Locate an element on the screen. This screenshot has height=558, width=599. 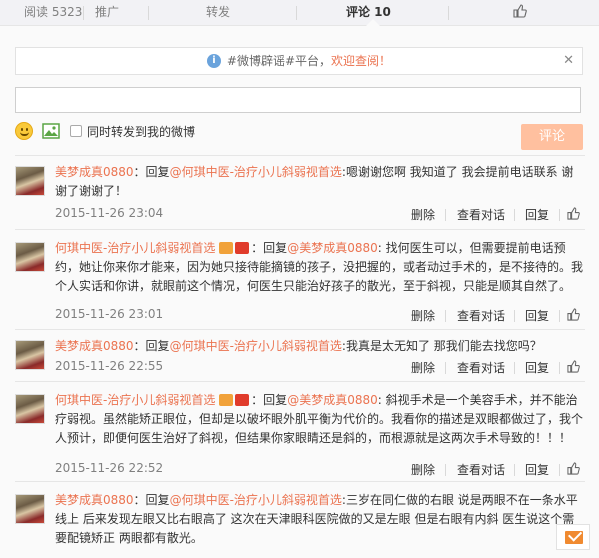
promote-button: 推广 is located at coordinates (107, 13).